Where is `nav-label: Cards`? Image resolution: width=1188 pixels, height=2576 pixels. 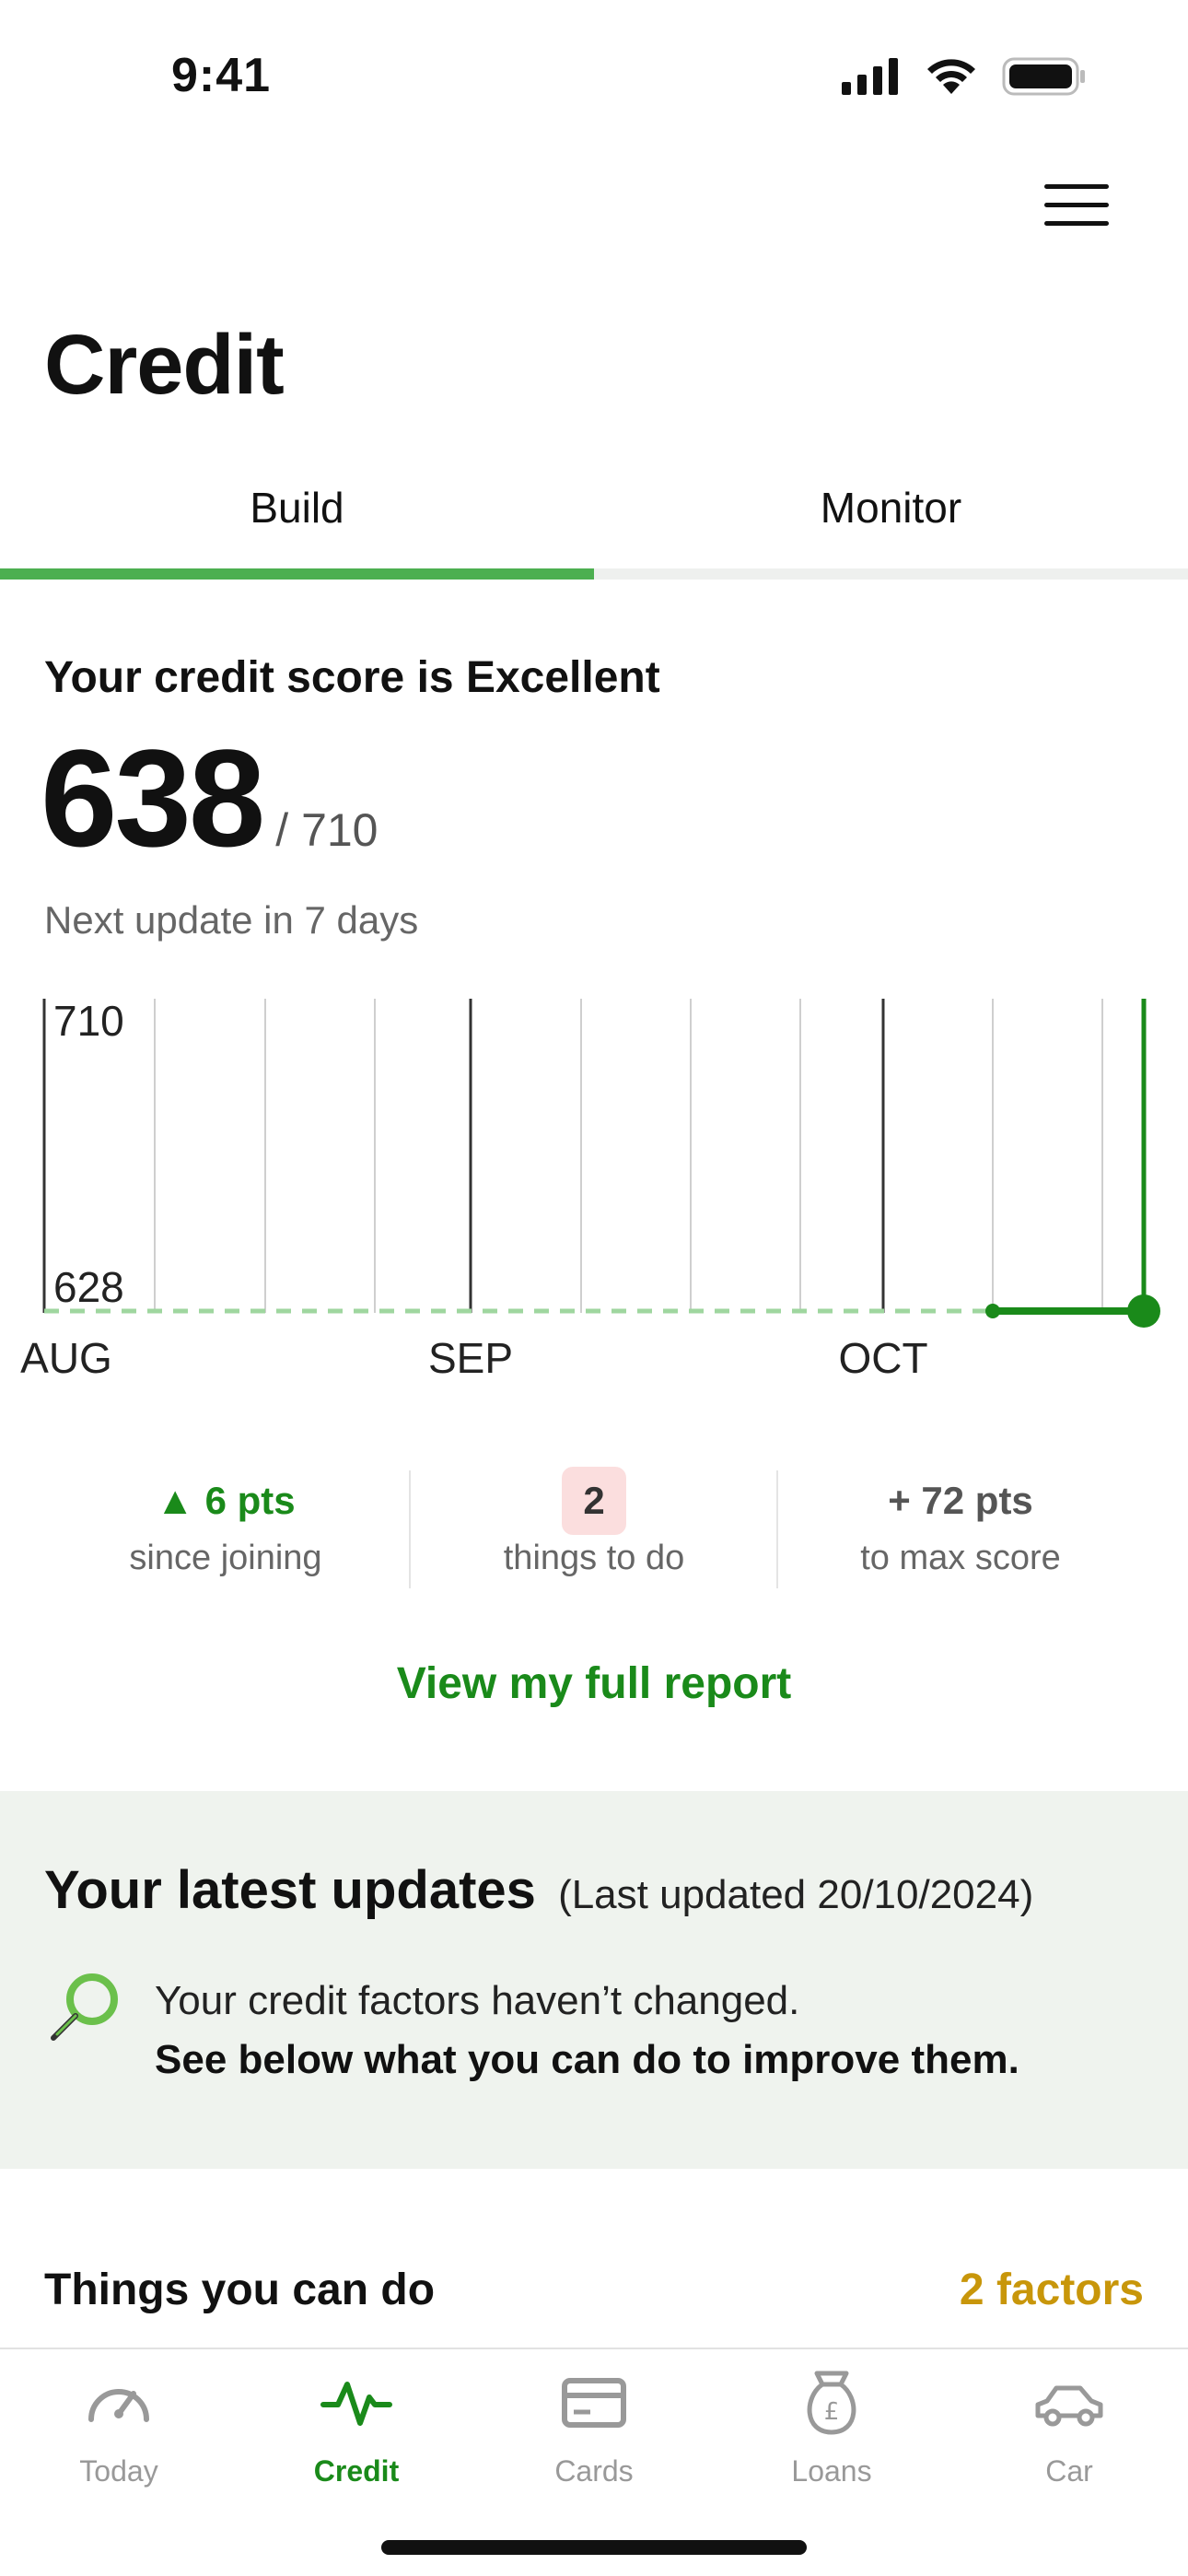 nav-label: Cards is located at coordinates (594, 2471).